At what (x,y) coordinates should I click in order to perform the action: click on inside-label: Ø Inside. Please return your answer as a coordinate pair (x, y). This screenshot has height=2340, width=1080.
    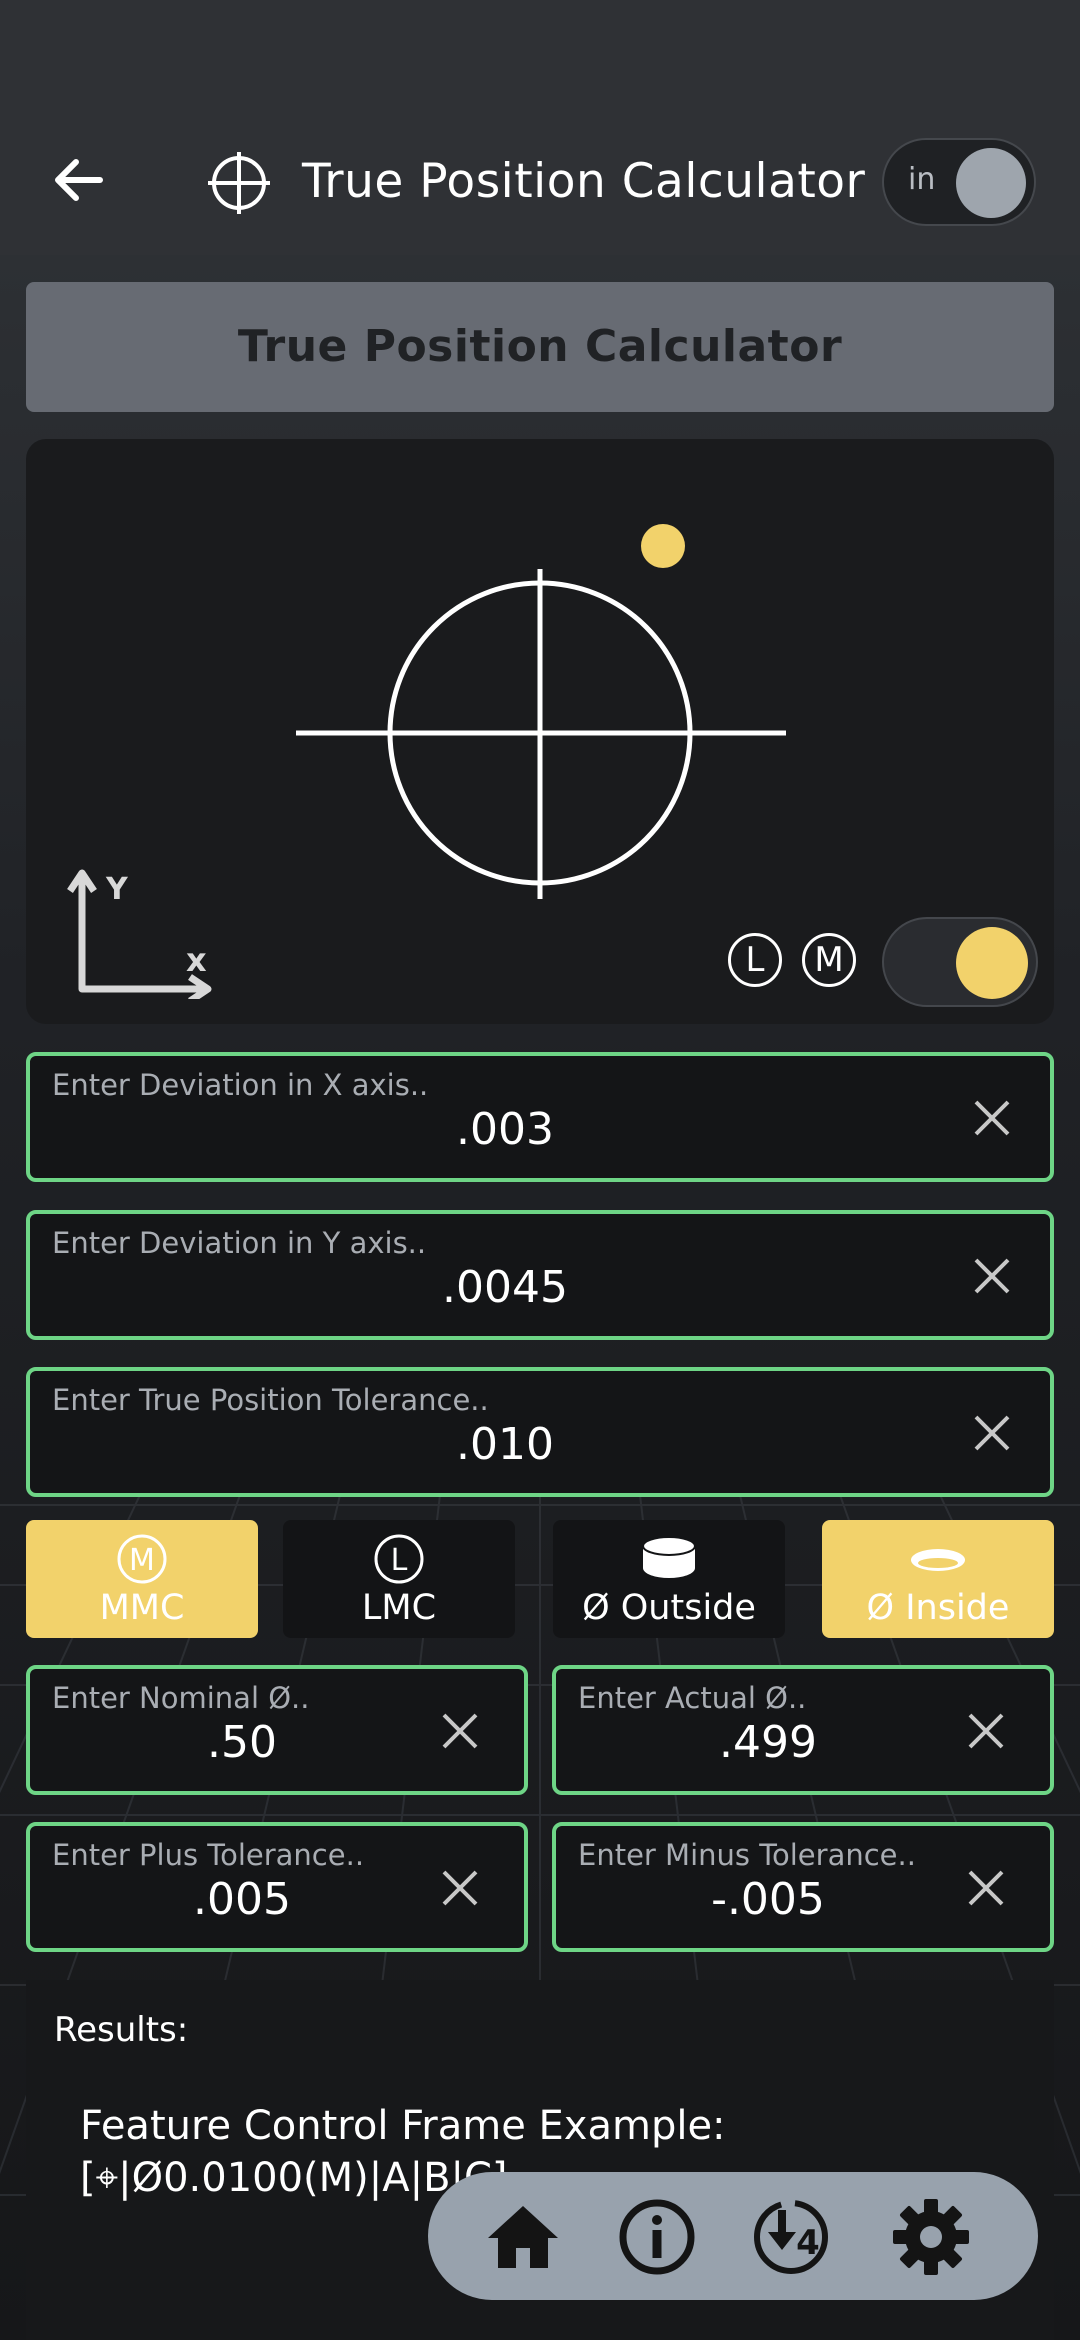
    Looking at the image, I should click on (938, 1608).